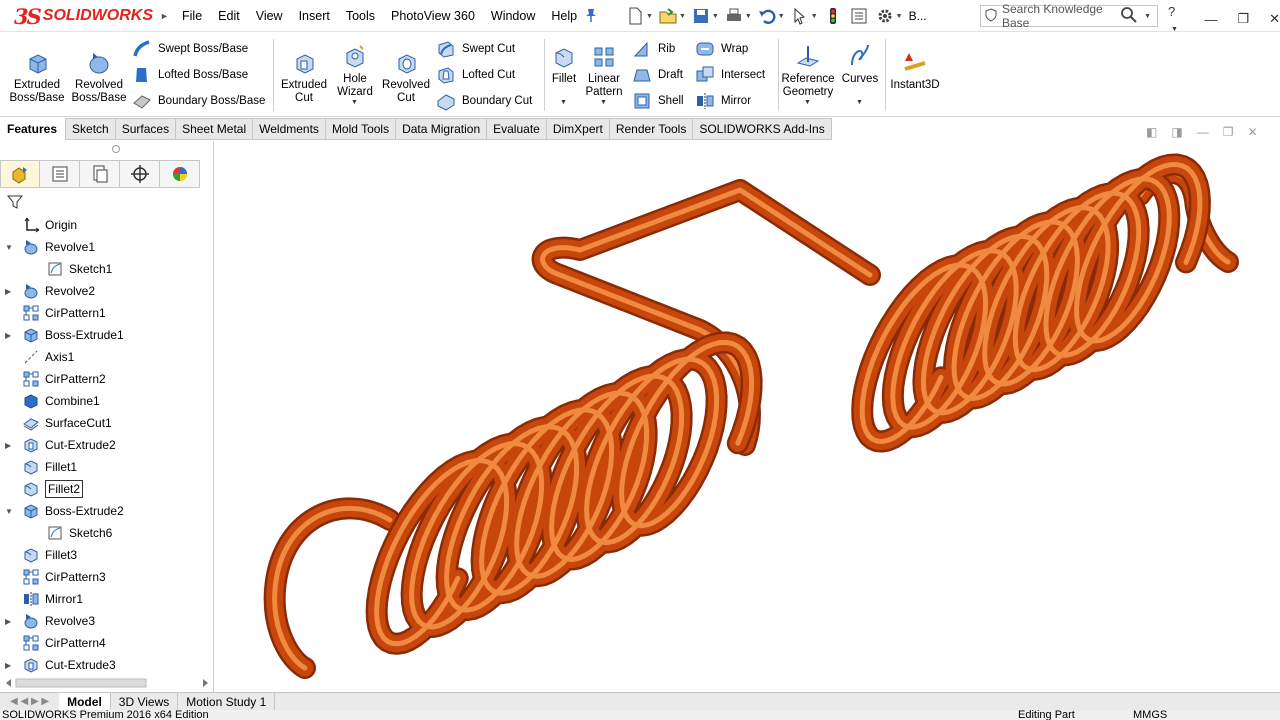 This screenshot has height=720, width=1280. Describe the element at coordinates (269, 16) in the screenshot. I see `menu-view: View` at that location.